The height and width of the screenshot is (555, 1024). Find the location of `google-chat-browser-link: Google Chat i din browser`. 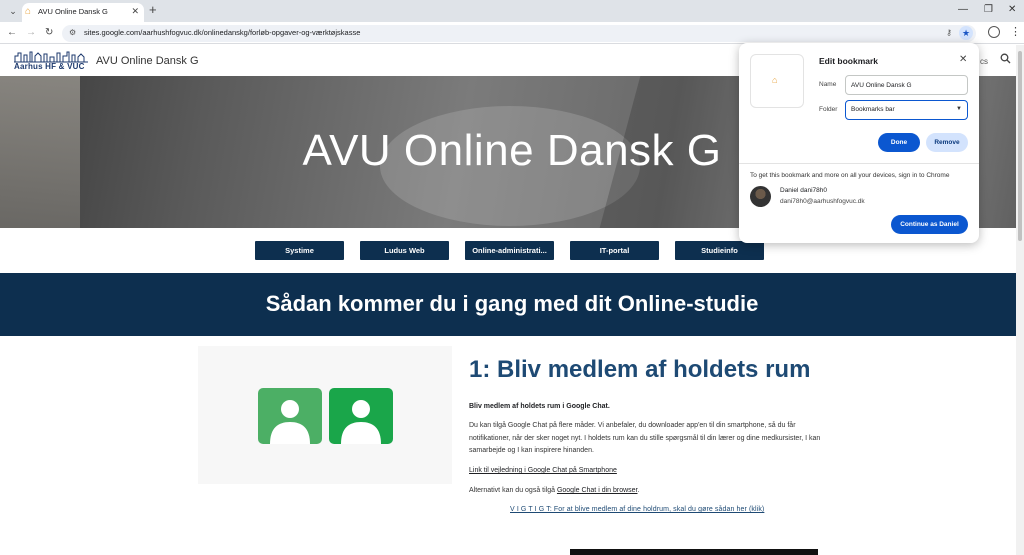

google-chat-browser-link: Google Chat i din browser is located at coordinates (597, 490).